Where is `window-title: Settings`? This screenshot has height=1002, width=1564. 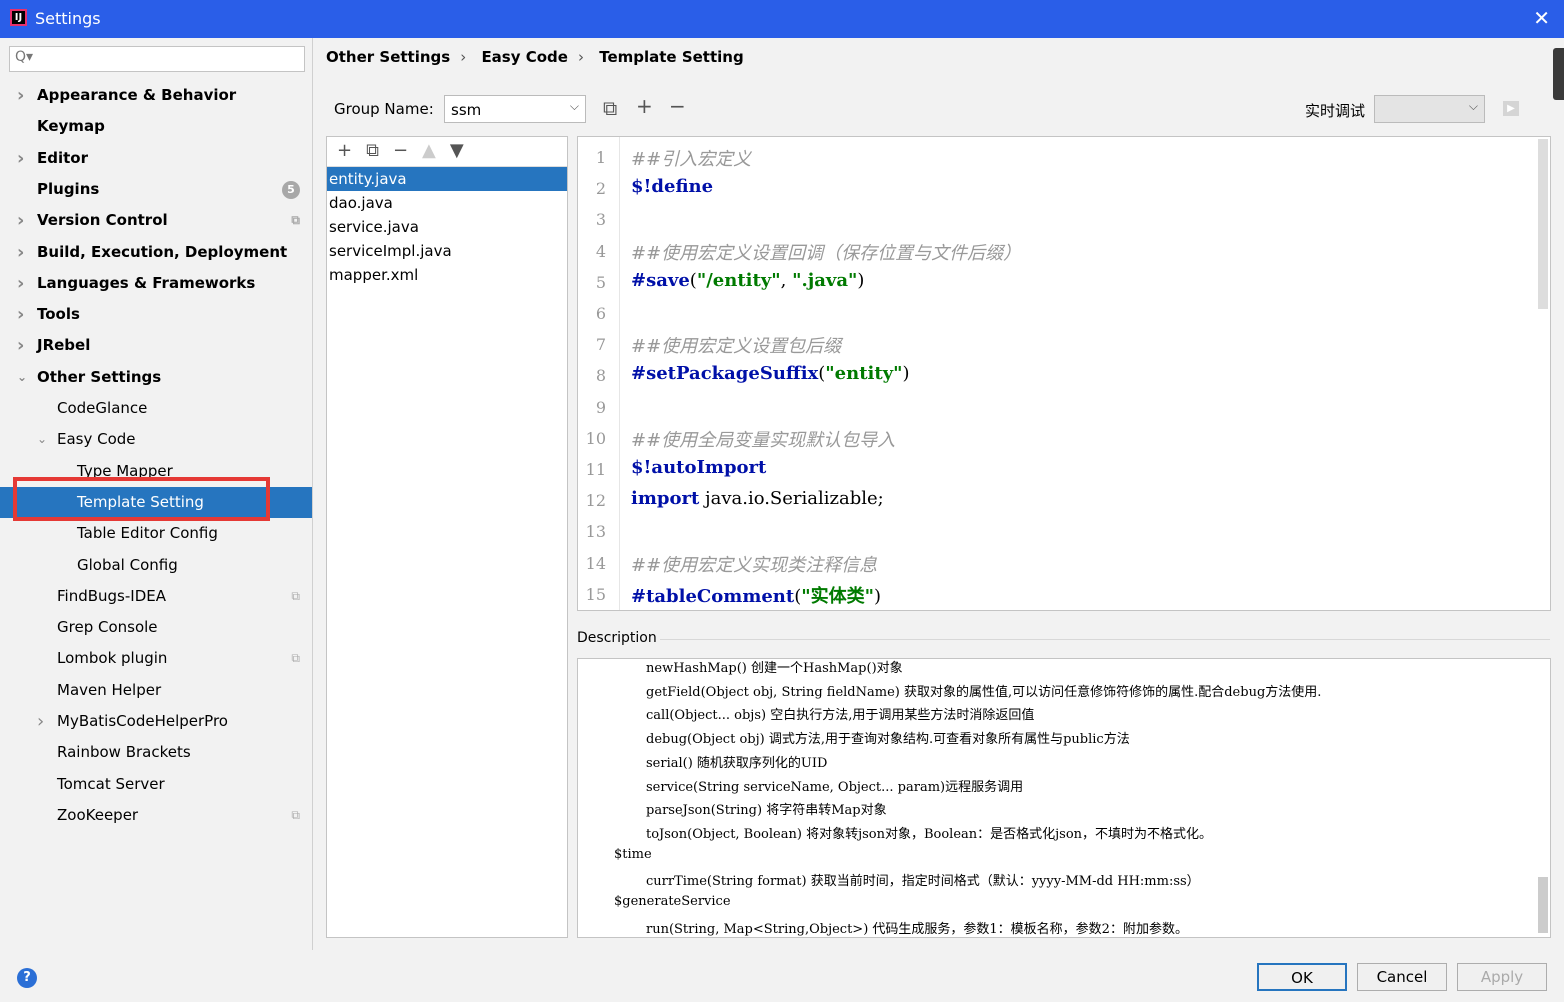
window-title: Settings is located at coordinates (68, 18).